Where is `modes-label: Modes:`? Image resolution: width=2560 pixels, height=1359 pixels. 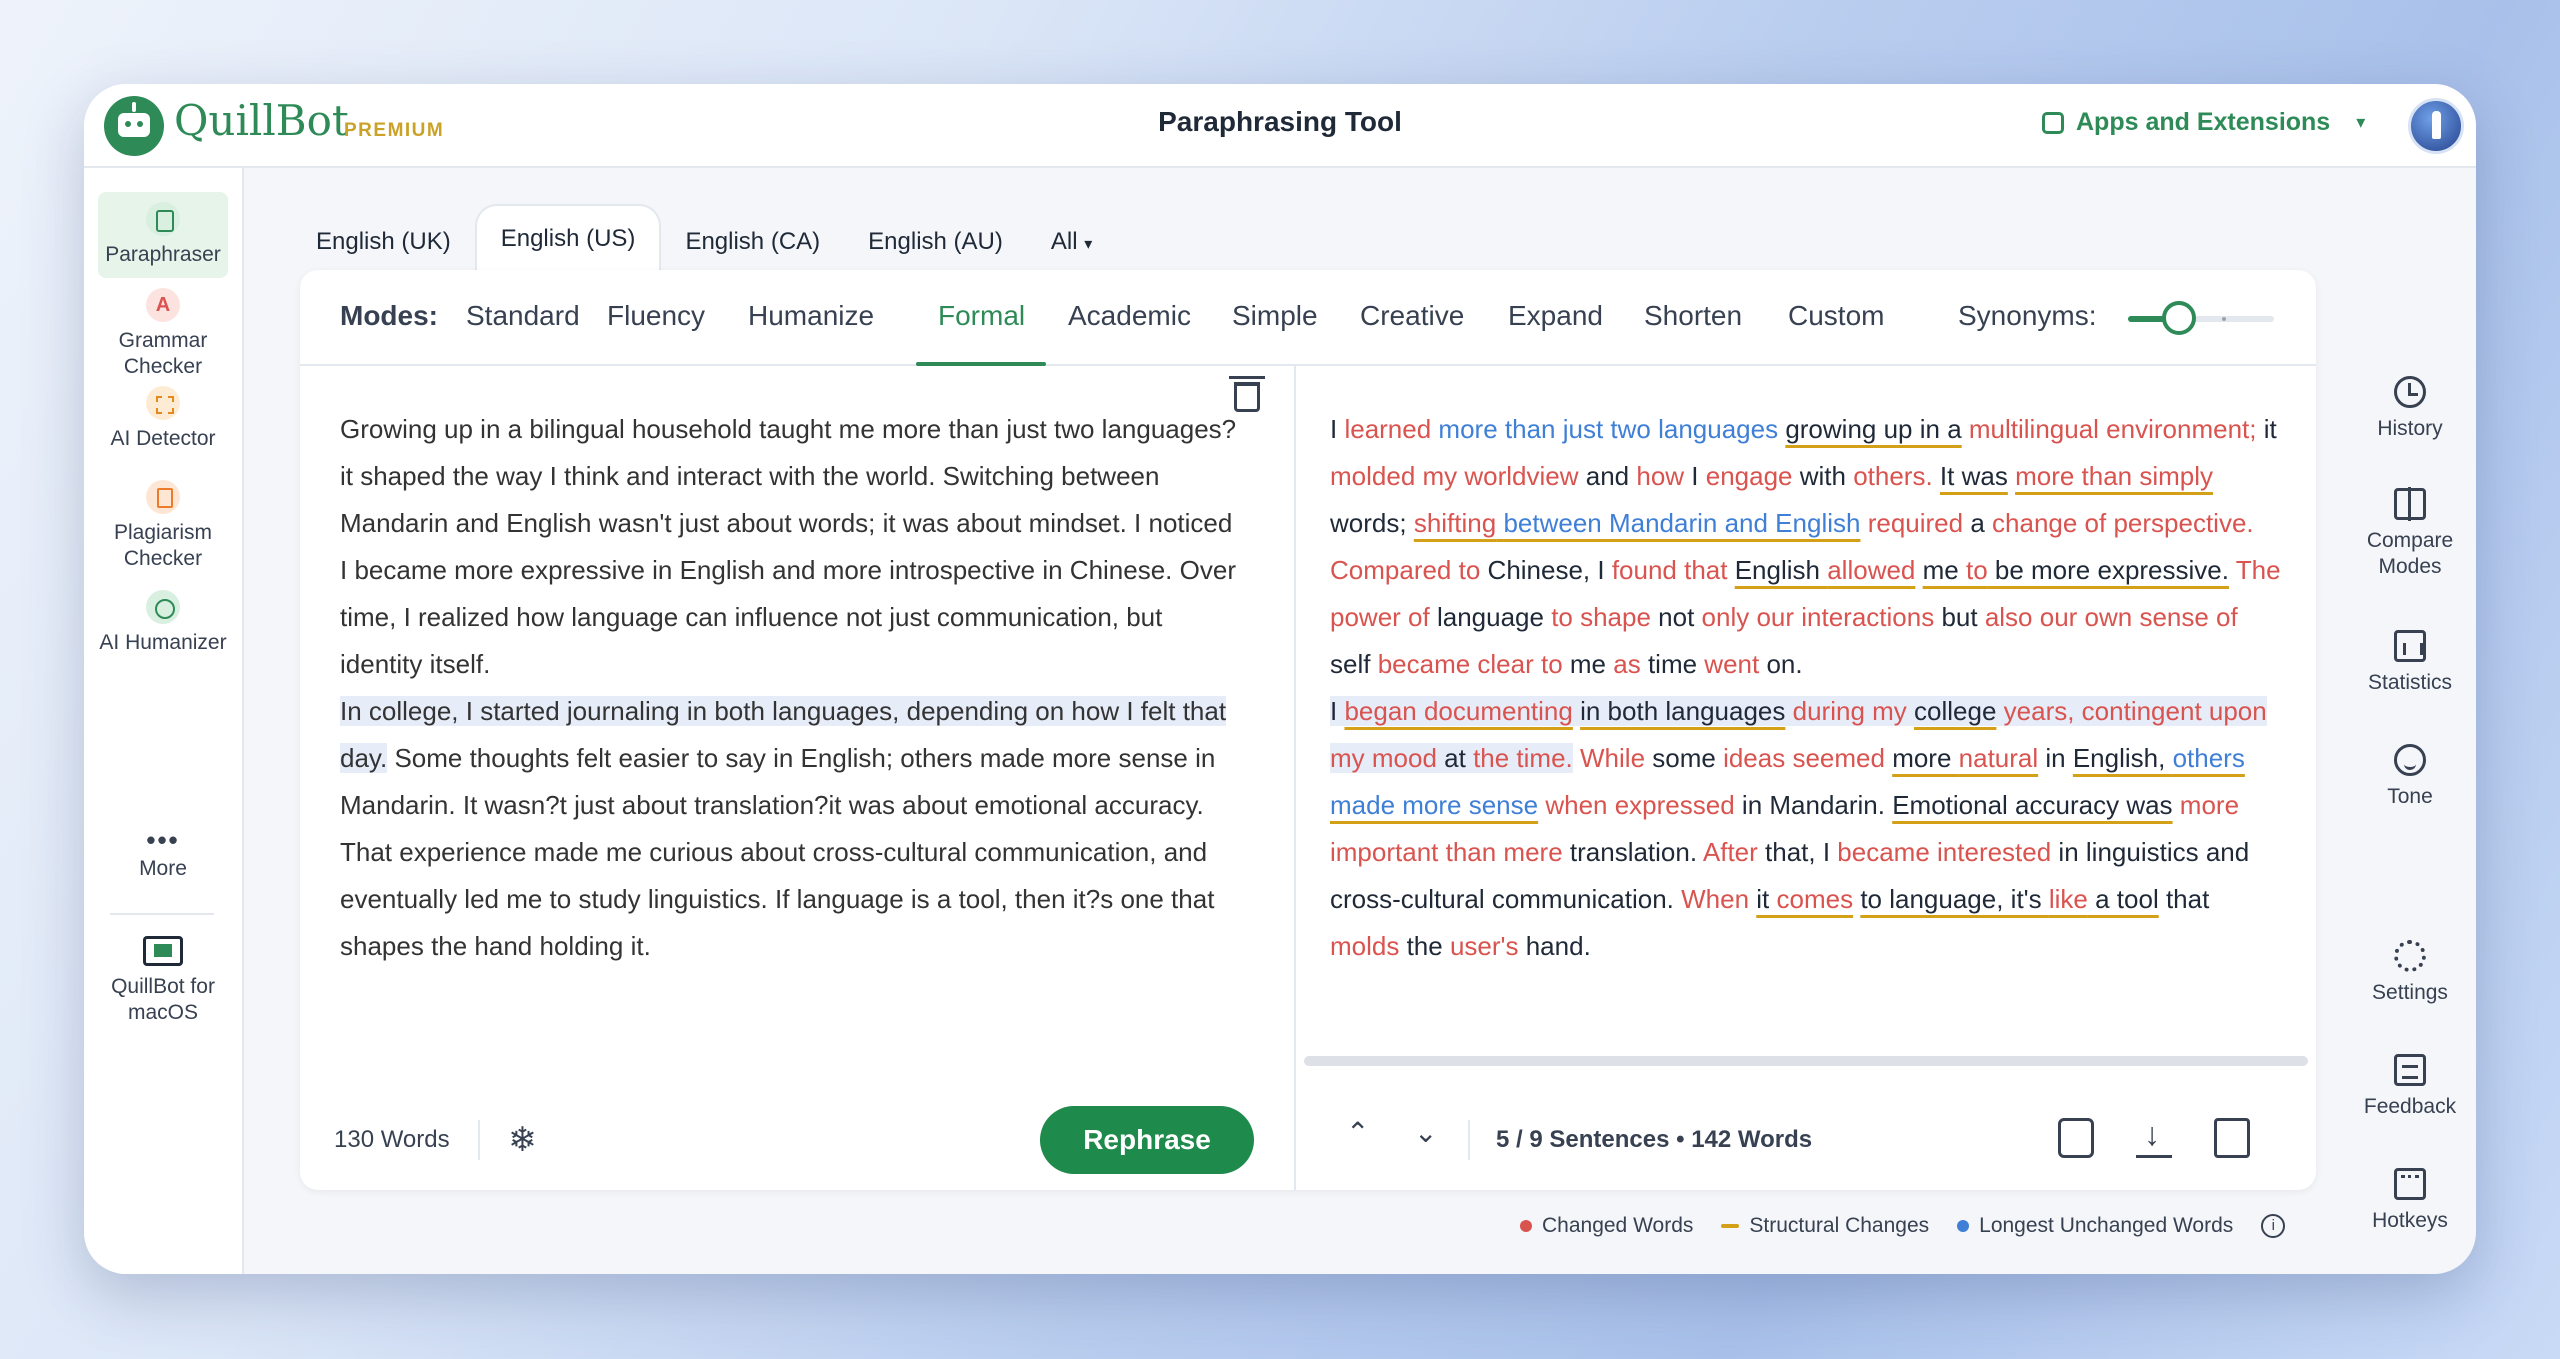
modes-label: Modes: is located at coordinates (389, 315).